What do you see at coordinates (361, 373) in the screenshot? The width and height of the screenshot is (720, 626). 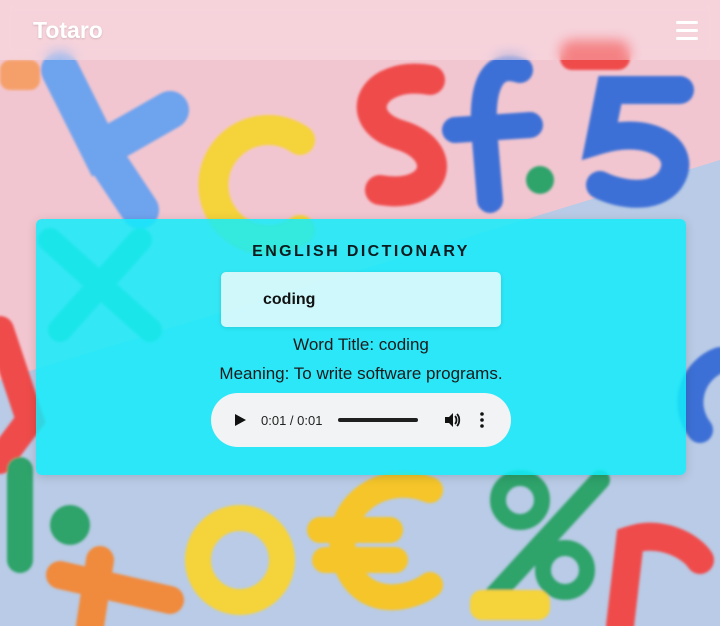 I see `word-meaning-text: Meaning: To write software programs.` at bounding box center [361, 373].